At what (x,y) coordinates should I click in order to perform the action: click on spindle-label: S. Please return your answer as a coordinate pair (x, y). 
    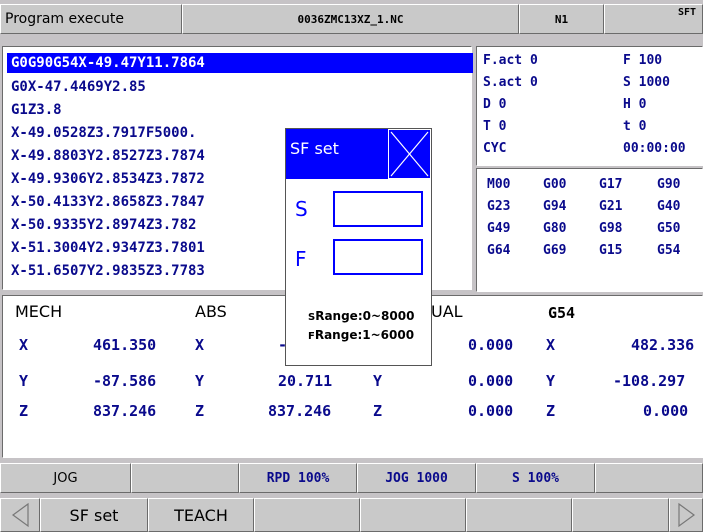
    Looking at the image, I should click on (301, 209).